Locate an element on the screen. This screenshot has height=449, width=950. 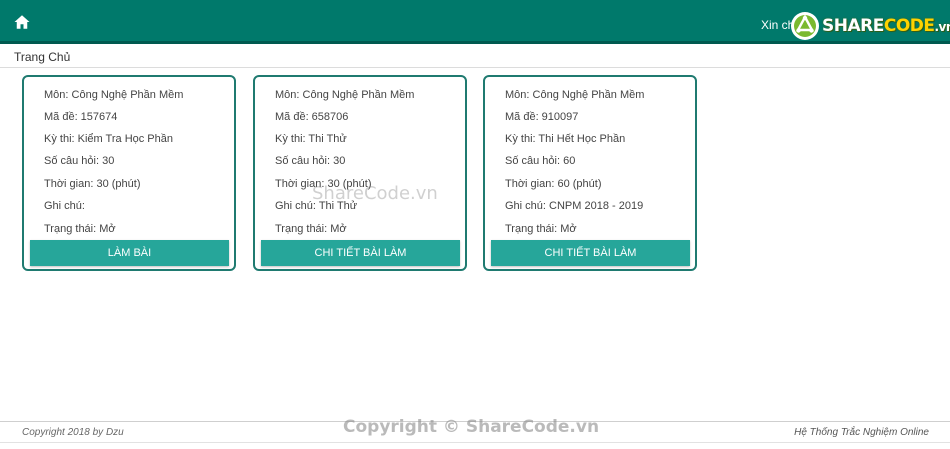
card-duration: Thời gian: 60 (phút) is located at coordinates (553, 184).